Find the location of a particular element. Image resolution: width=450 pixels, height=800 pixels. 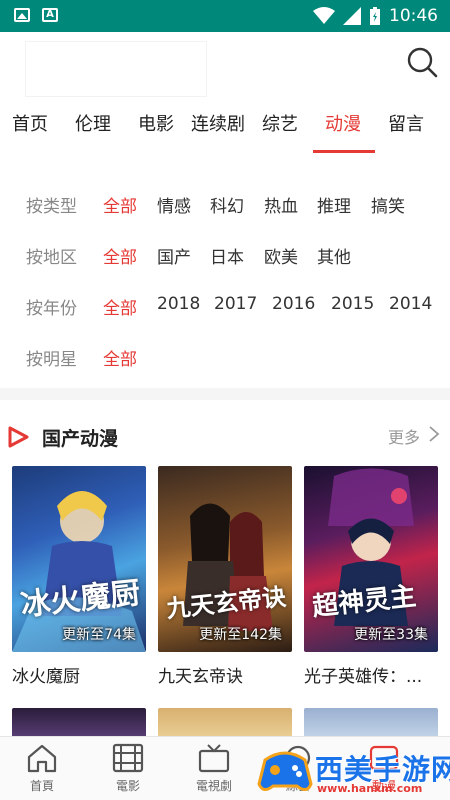

clock: 10:46 is located at coordinates (413, 16).